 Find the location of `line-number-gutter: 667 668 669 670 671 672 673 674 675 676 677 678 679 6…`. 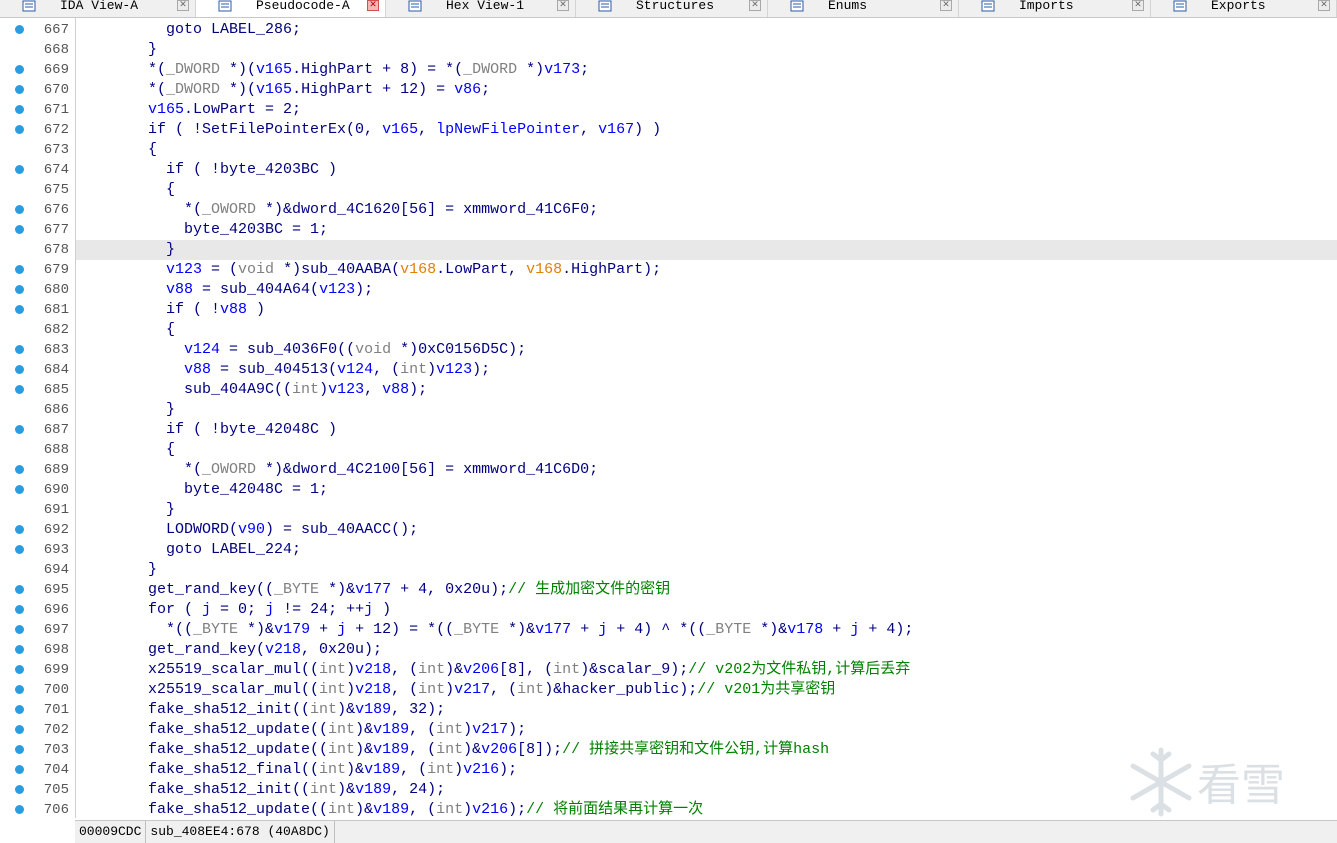

line-number-gutter: 667 668 669 670 671 672 673 674 675 676 677 678 679 6… is located at coordinates (38, 418).